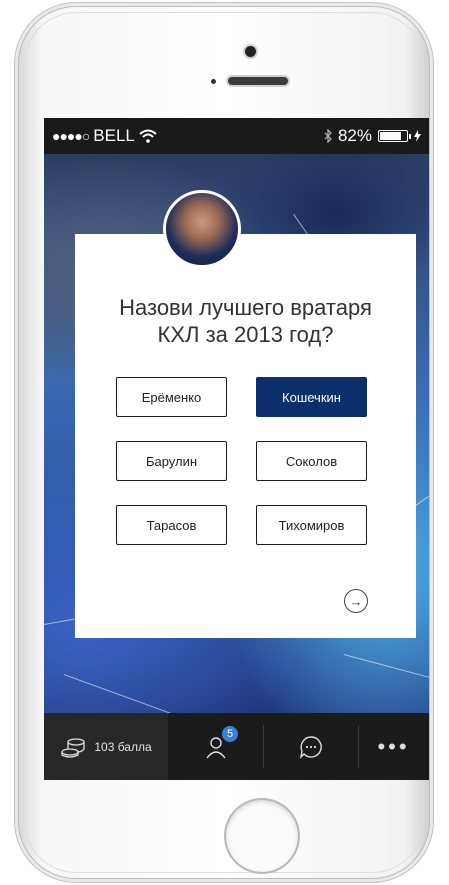 The image size is (449, 885). I want to click on home-button, so click(262, 836).